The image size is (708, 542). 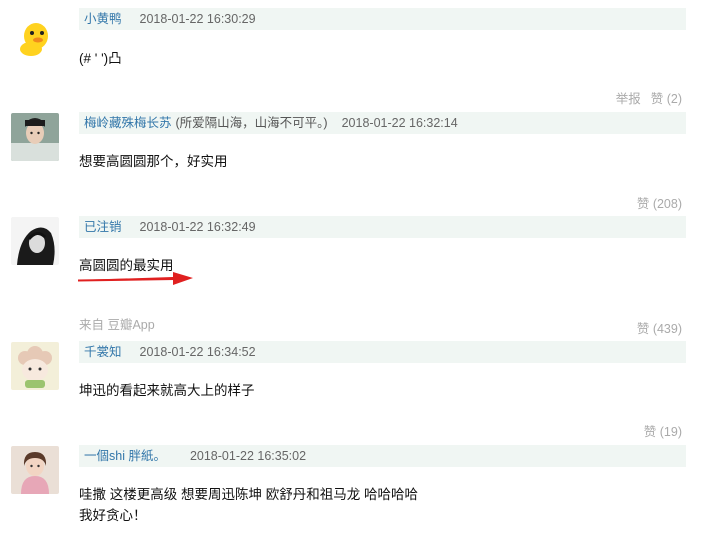 I want to click on comment-time: 2018-01-22 16:34:52, so click(x=197, y=352).